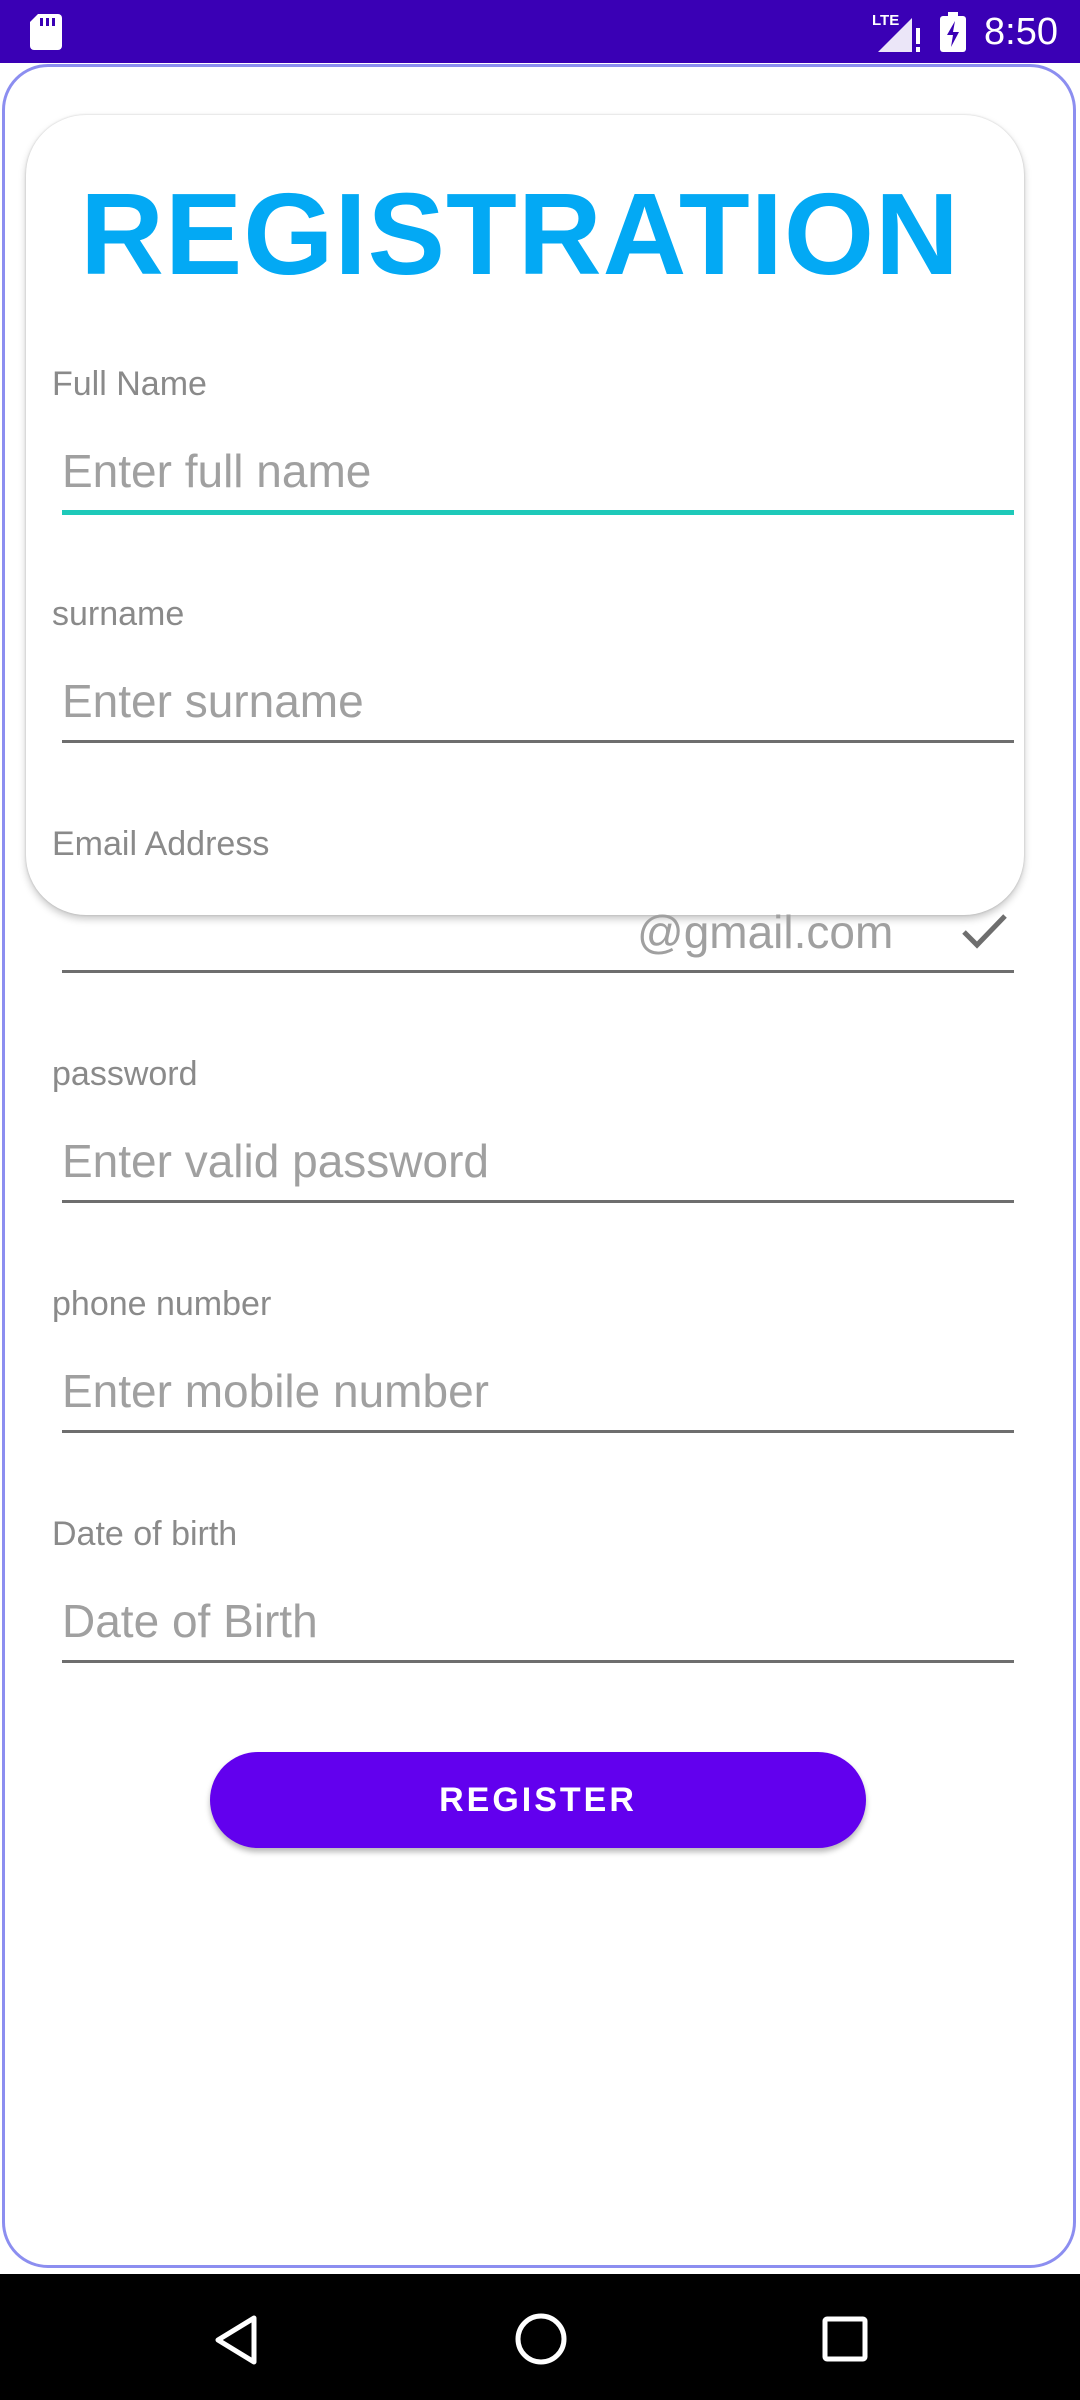 Image resolution: width=1080 pixels, height=2400 pixels. What do you see at coordinates (538, 1431) in the screenshot?
I see `phone-underline` at bounding box center [538, 1431].